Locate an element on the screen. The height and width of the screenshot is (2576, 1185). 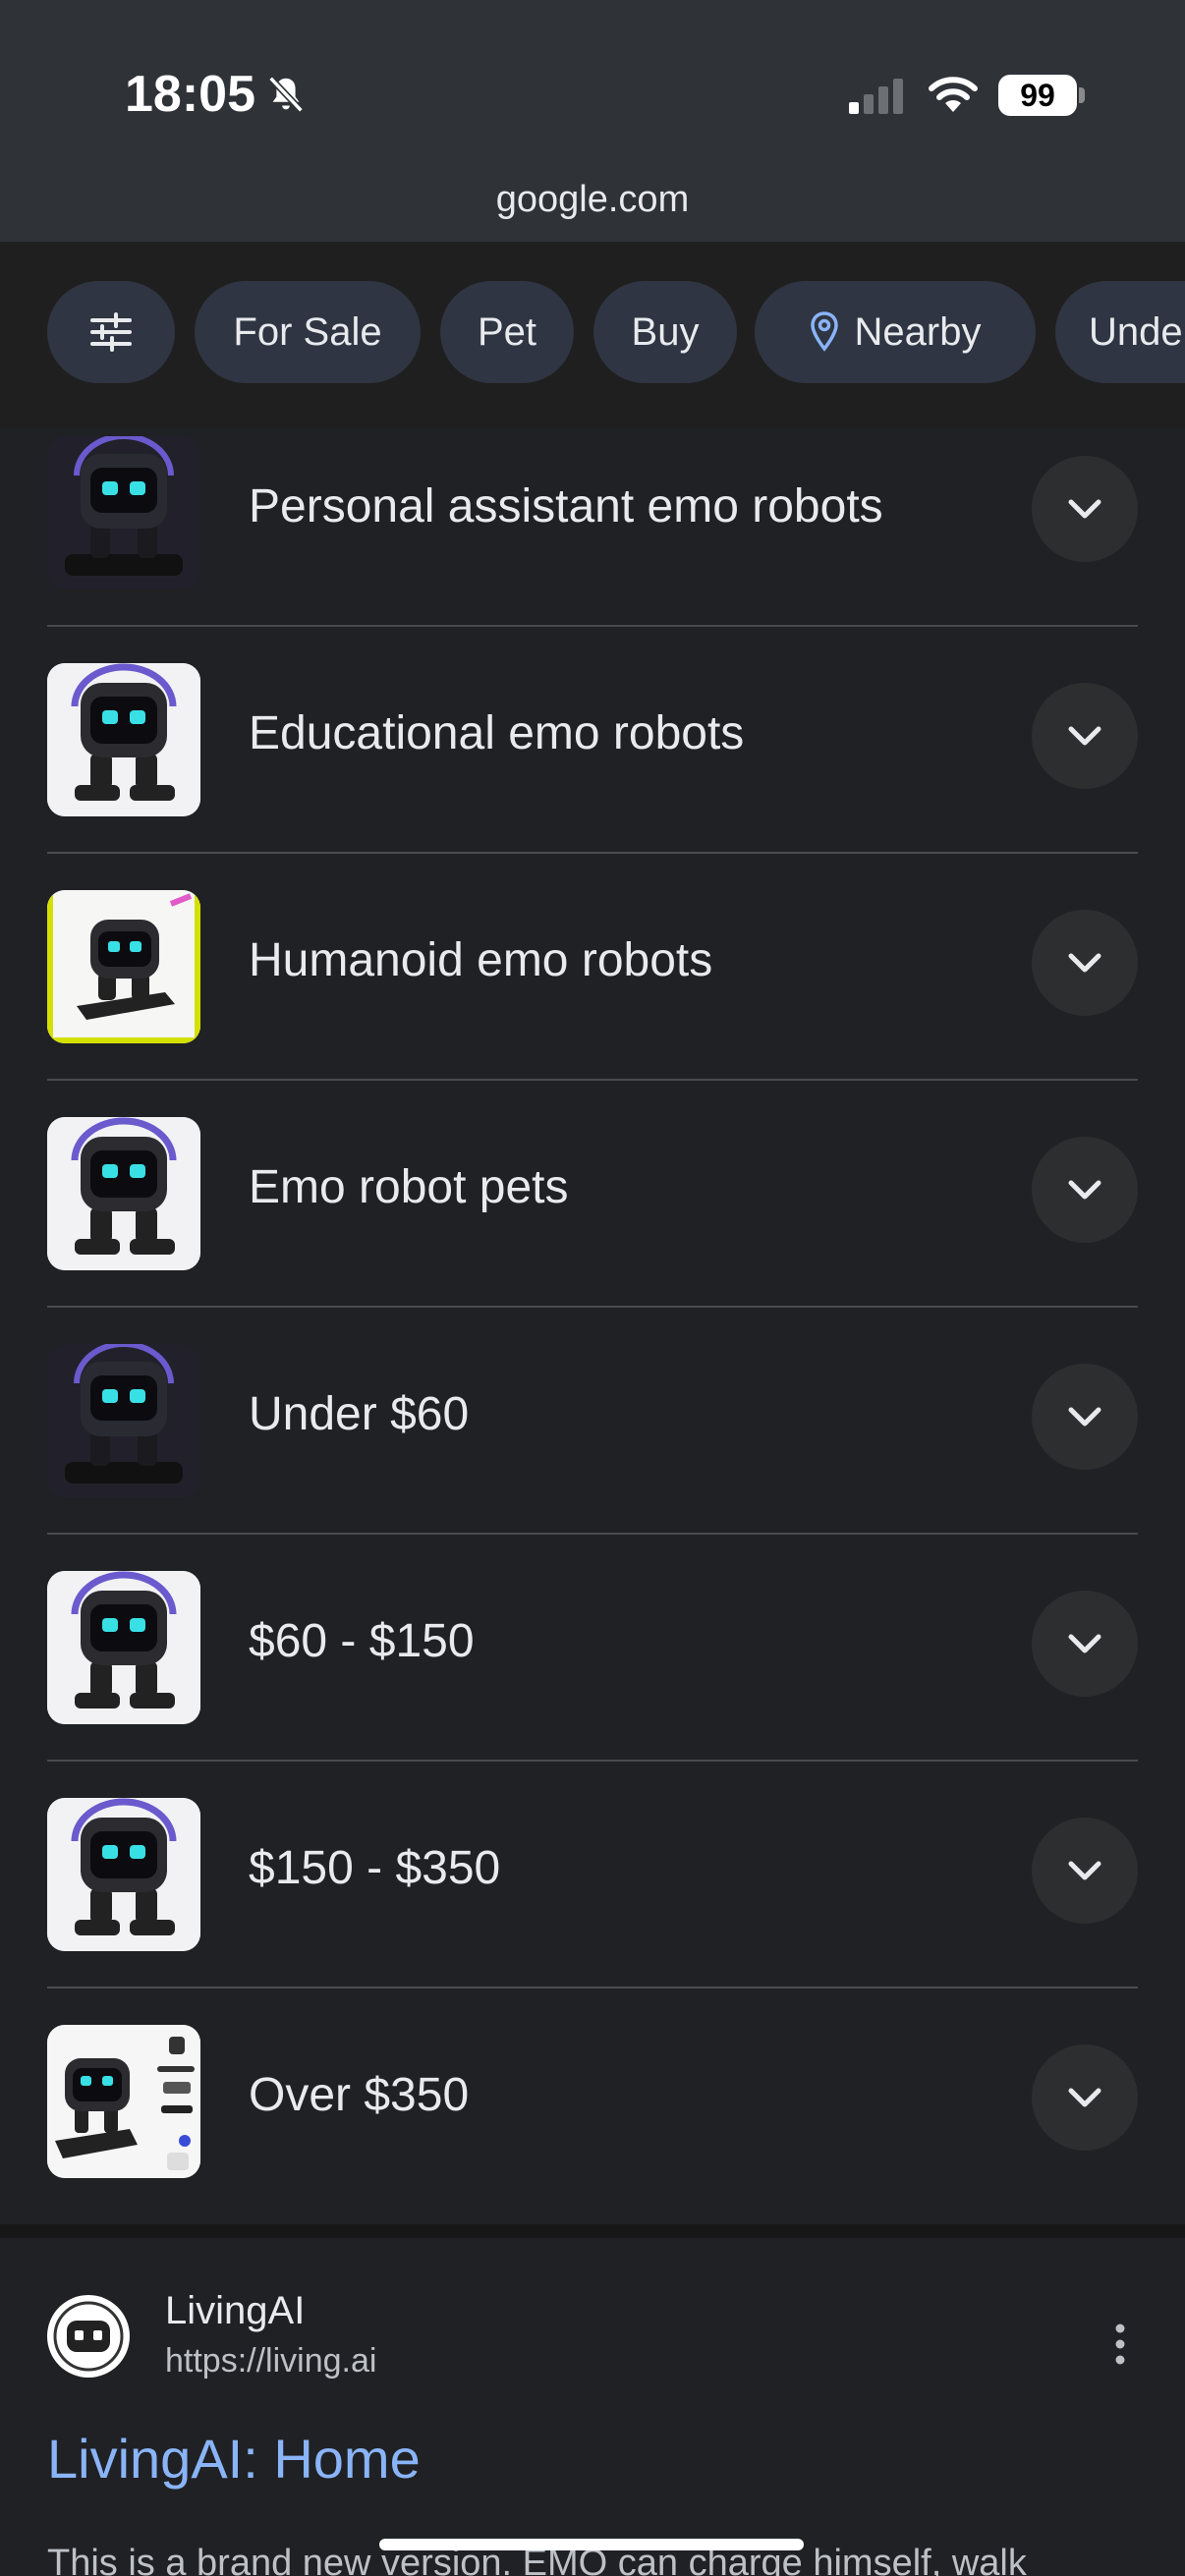
chip-label: Buy is located at coordinates (666, 331).